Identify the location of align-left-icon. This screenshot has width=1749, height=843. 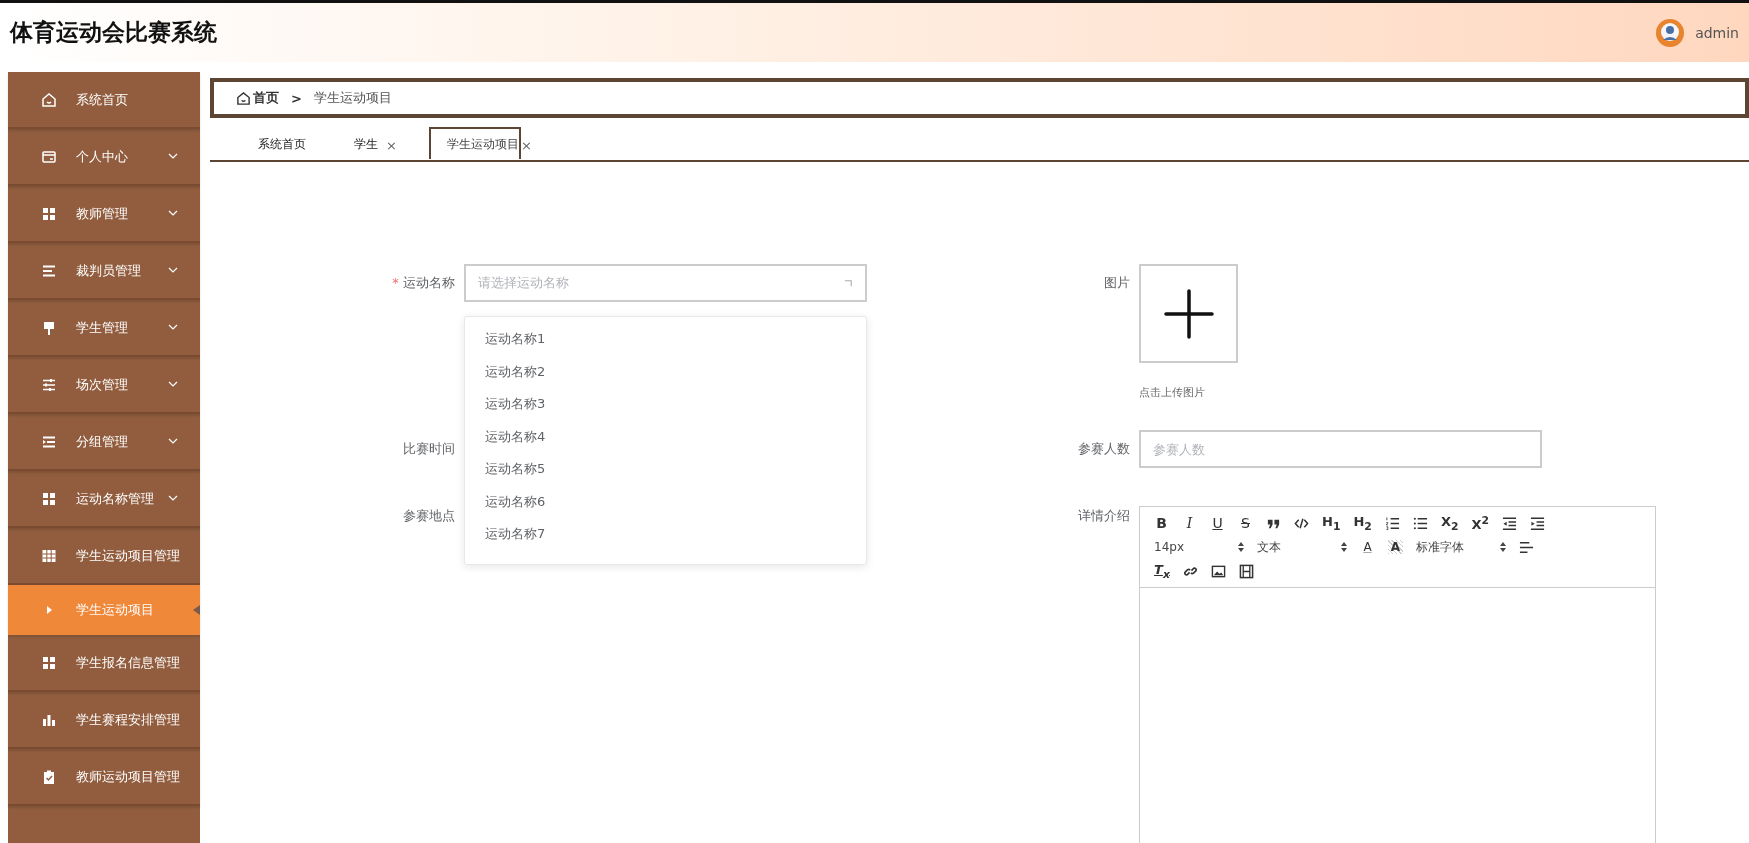
(1526, 547).